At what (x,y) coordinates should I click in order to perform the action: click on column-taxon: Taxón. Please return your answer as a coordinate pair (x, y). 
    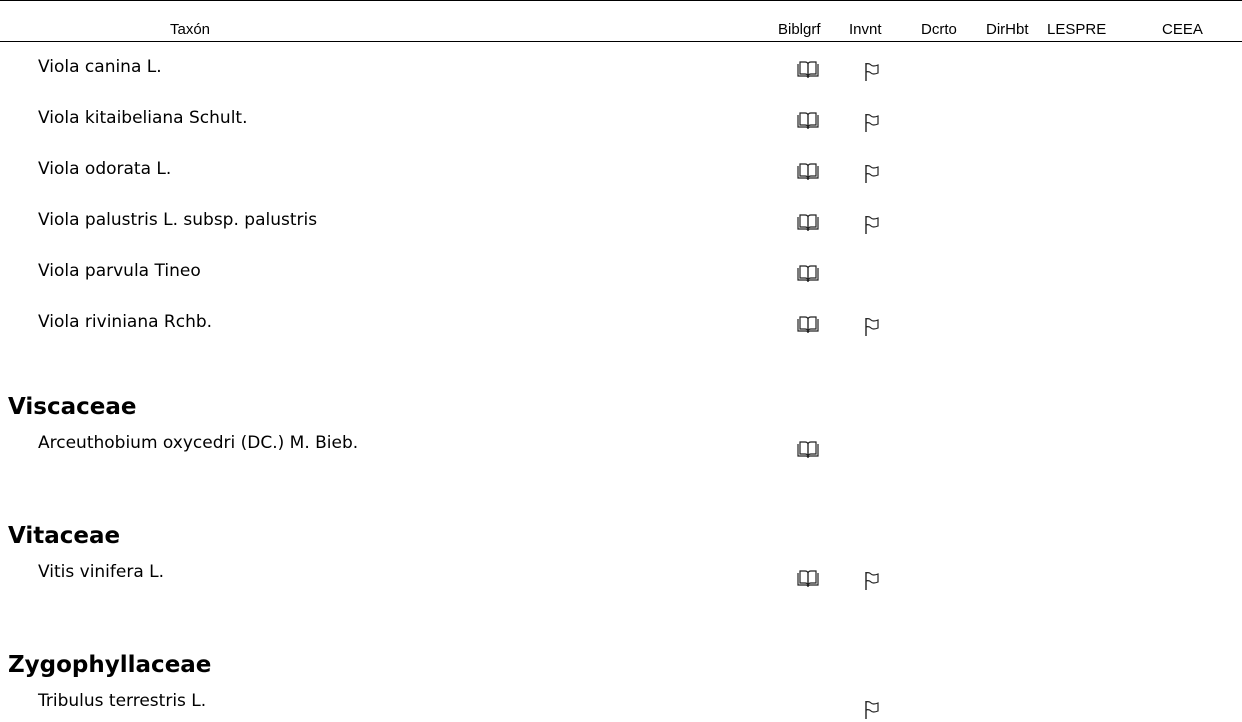
    Looking at the image, I should click on (190, 29).